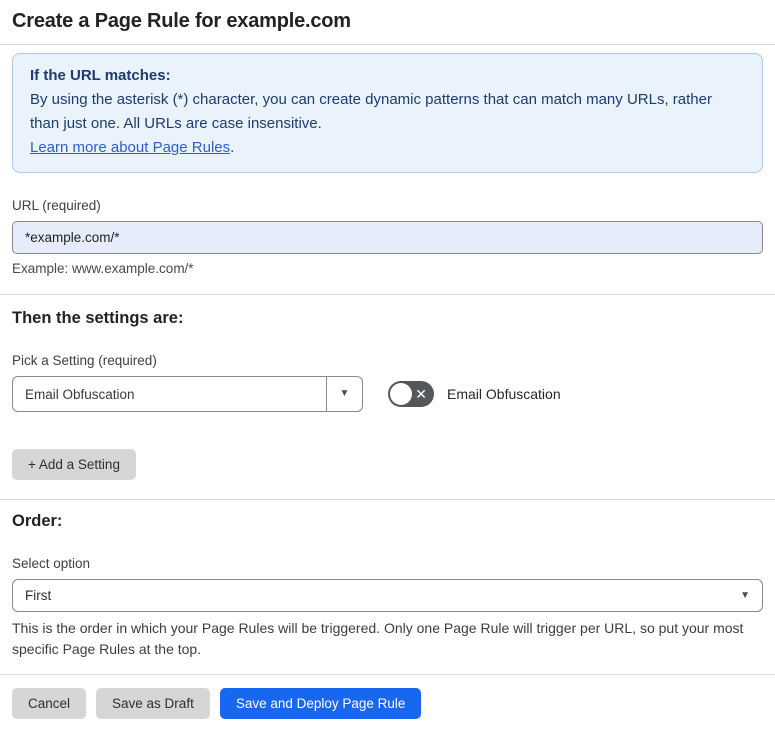 The image size is (775, 735). I want to click on url-input, so click(387, 237).